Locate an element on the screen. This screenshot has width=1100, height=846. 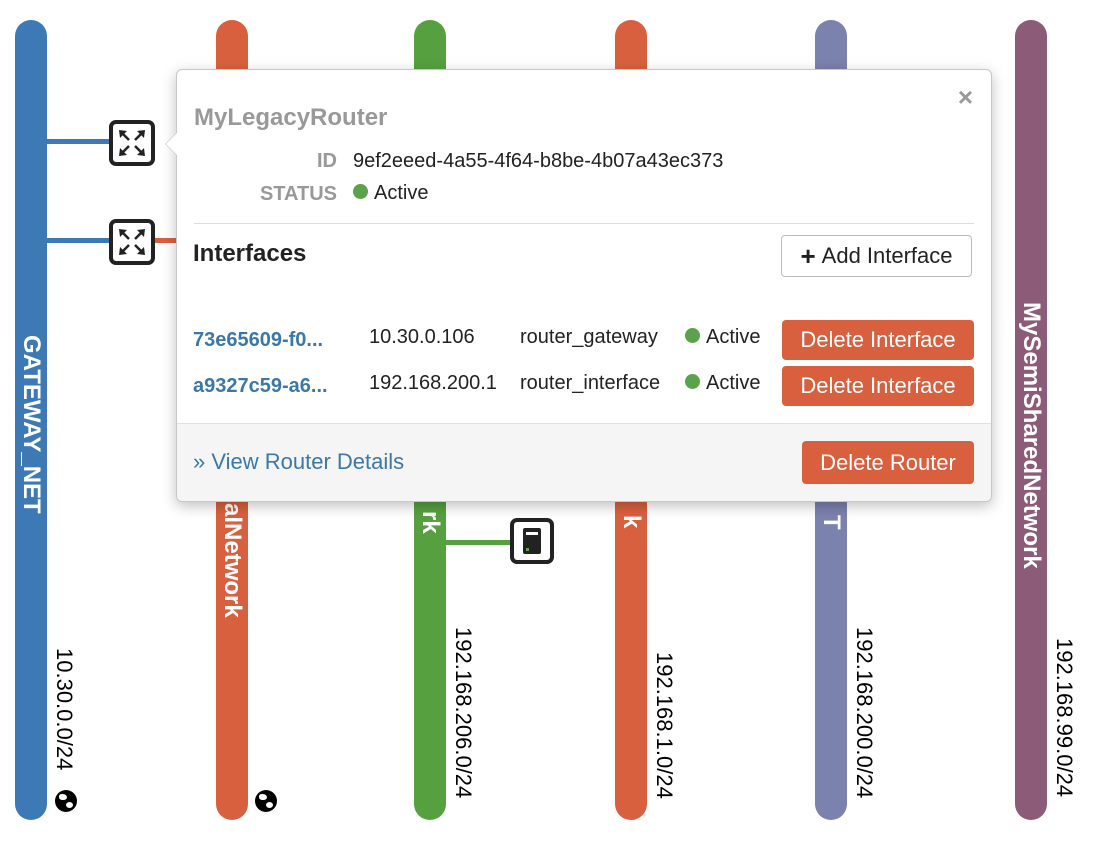
server-instance-icon is located at coordinates (532, 541).